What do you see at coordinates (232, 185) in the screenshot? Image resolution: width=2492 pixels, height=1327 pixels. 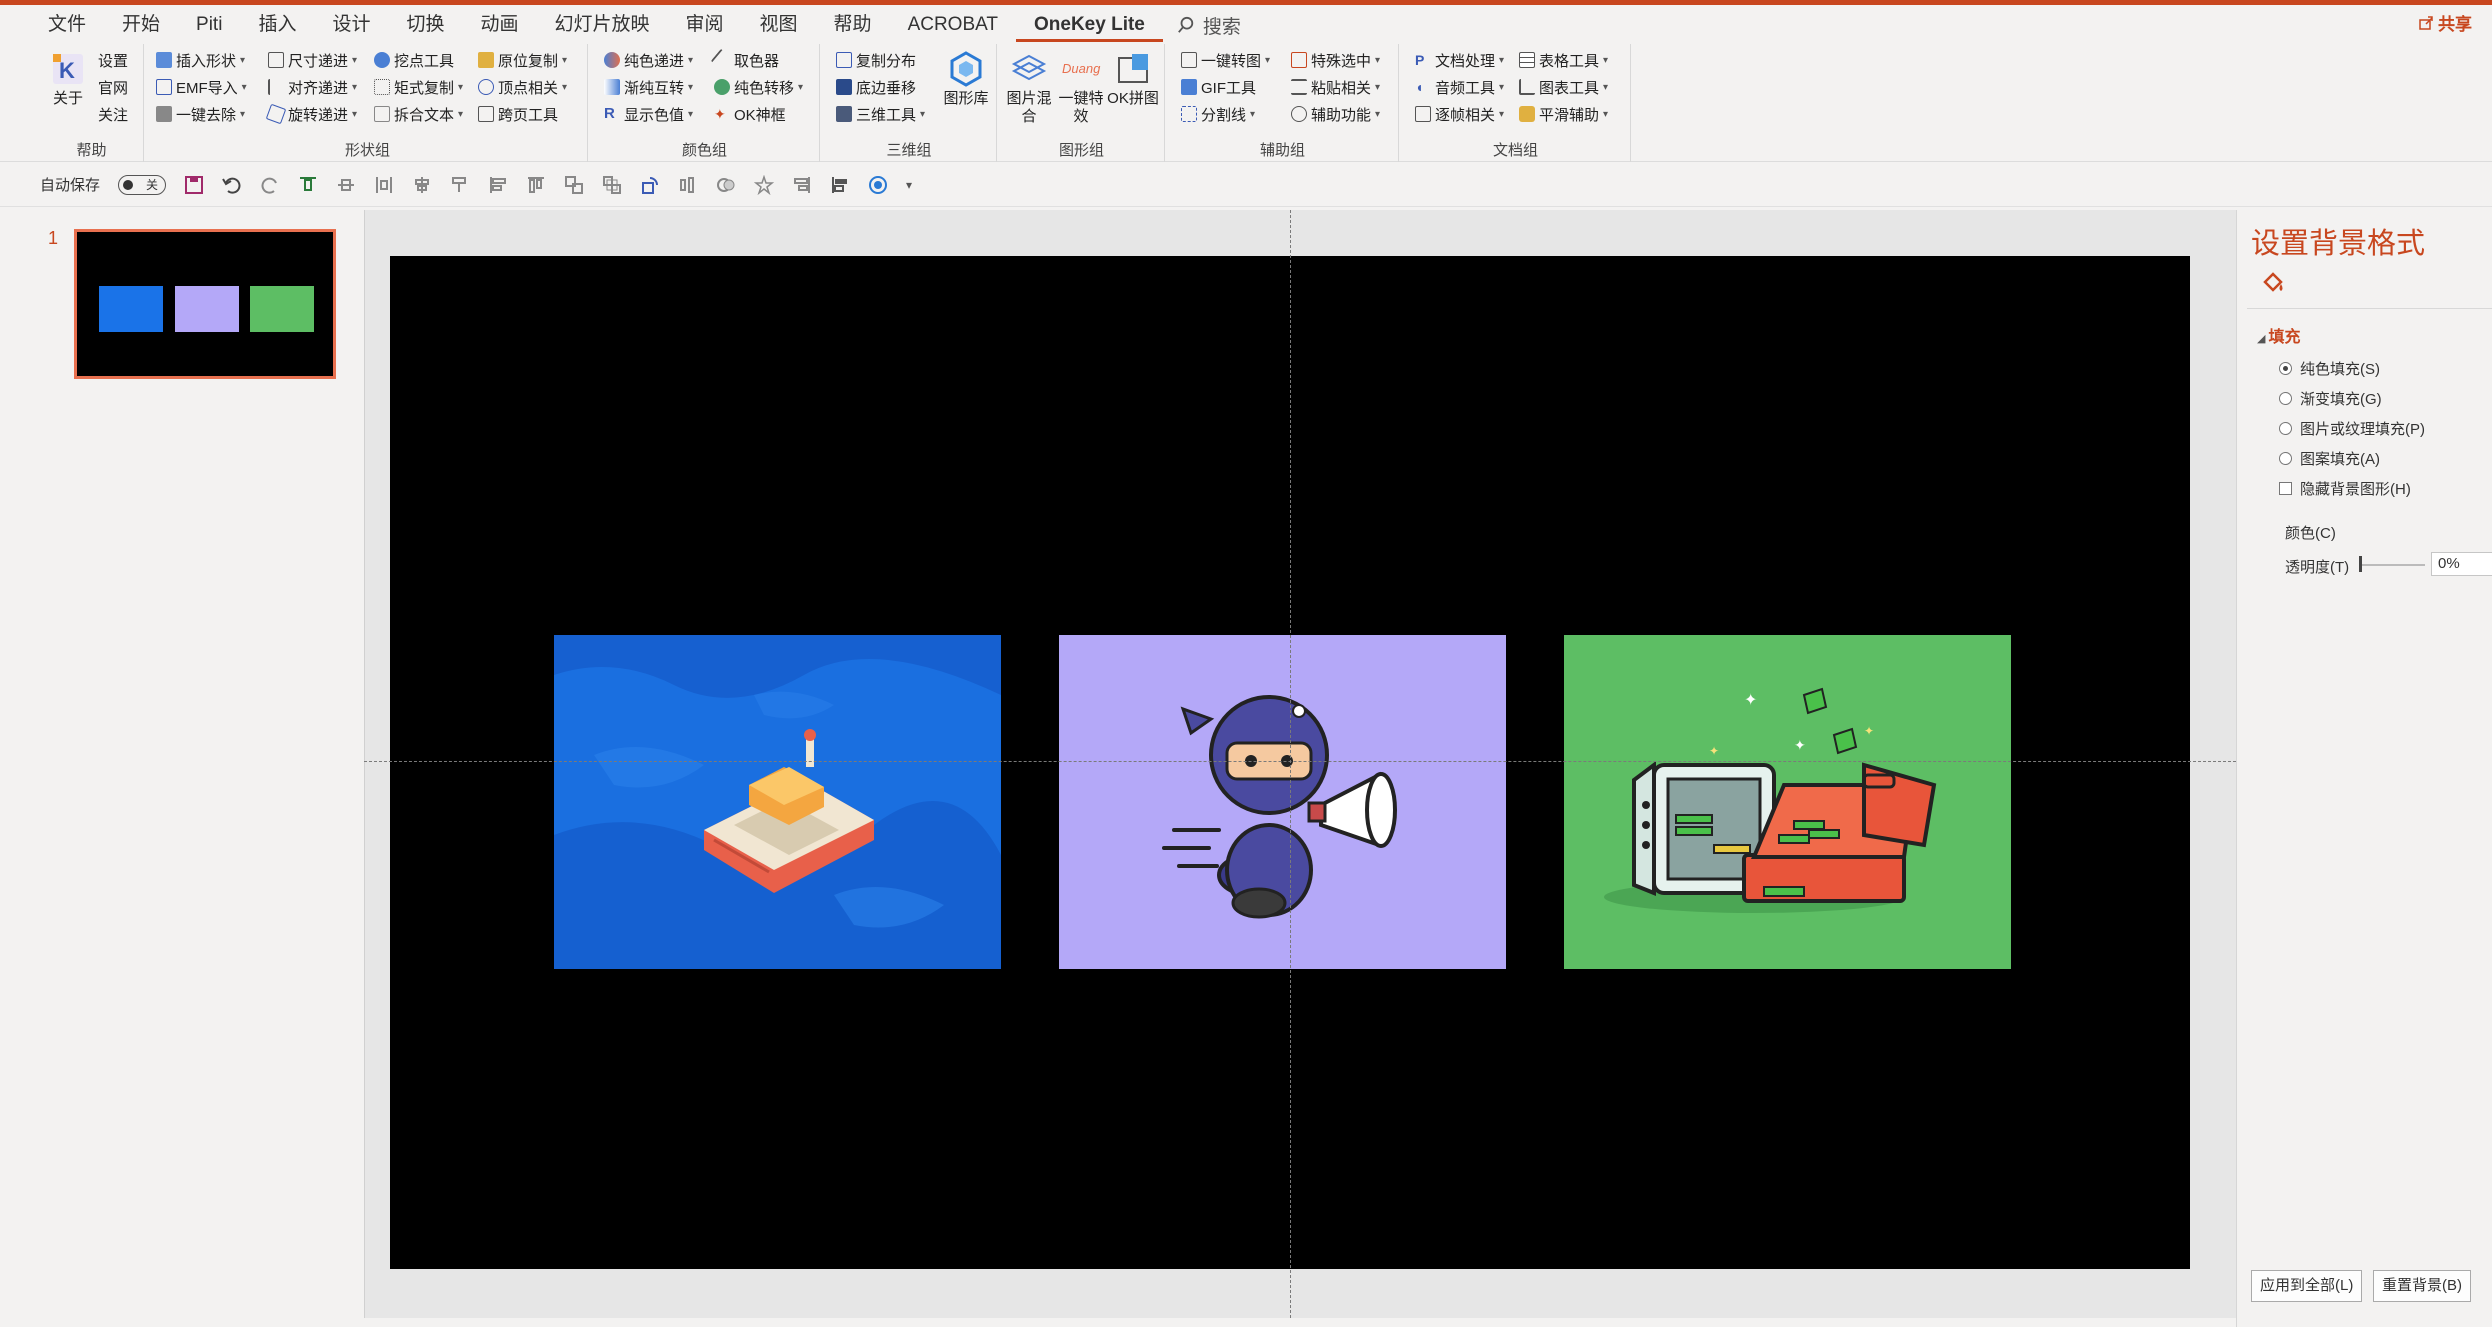 I see `undo-icon` at bounding box center [232, 185].